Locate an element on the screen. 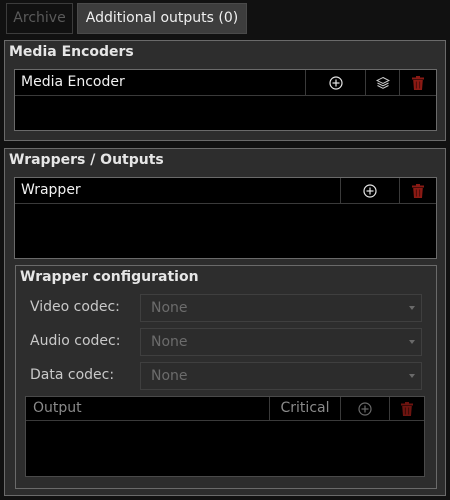 This screenshot has height=500, width=450. data-codec-label: Data codec: is located at coordinates (72, 375).